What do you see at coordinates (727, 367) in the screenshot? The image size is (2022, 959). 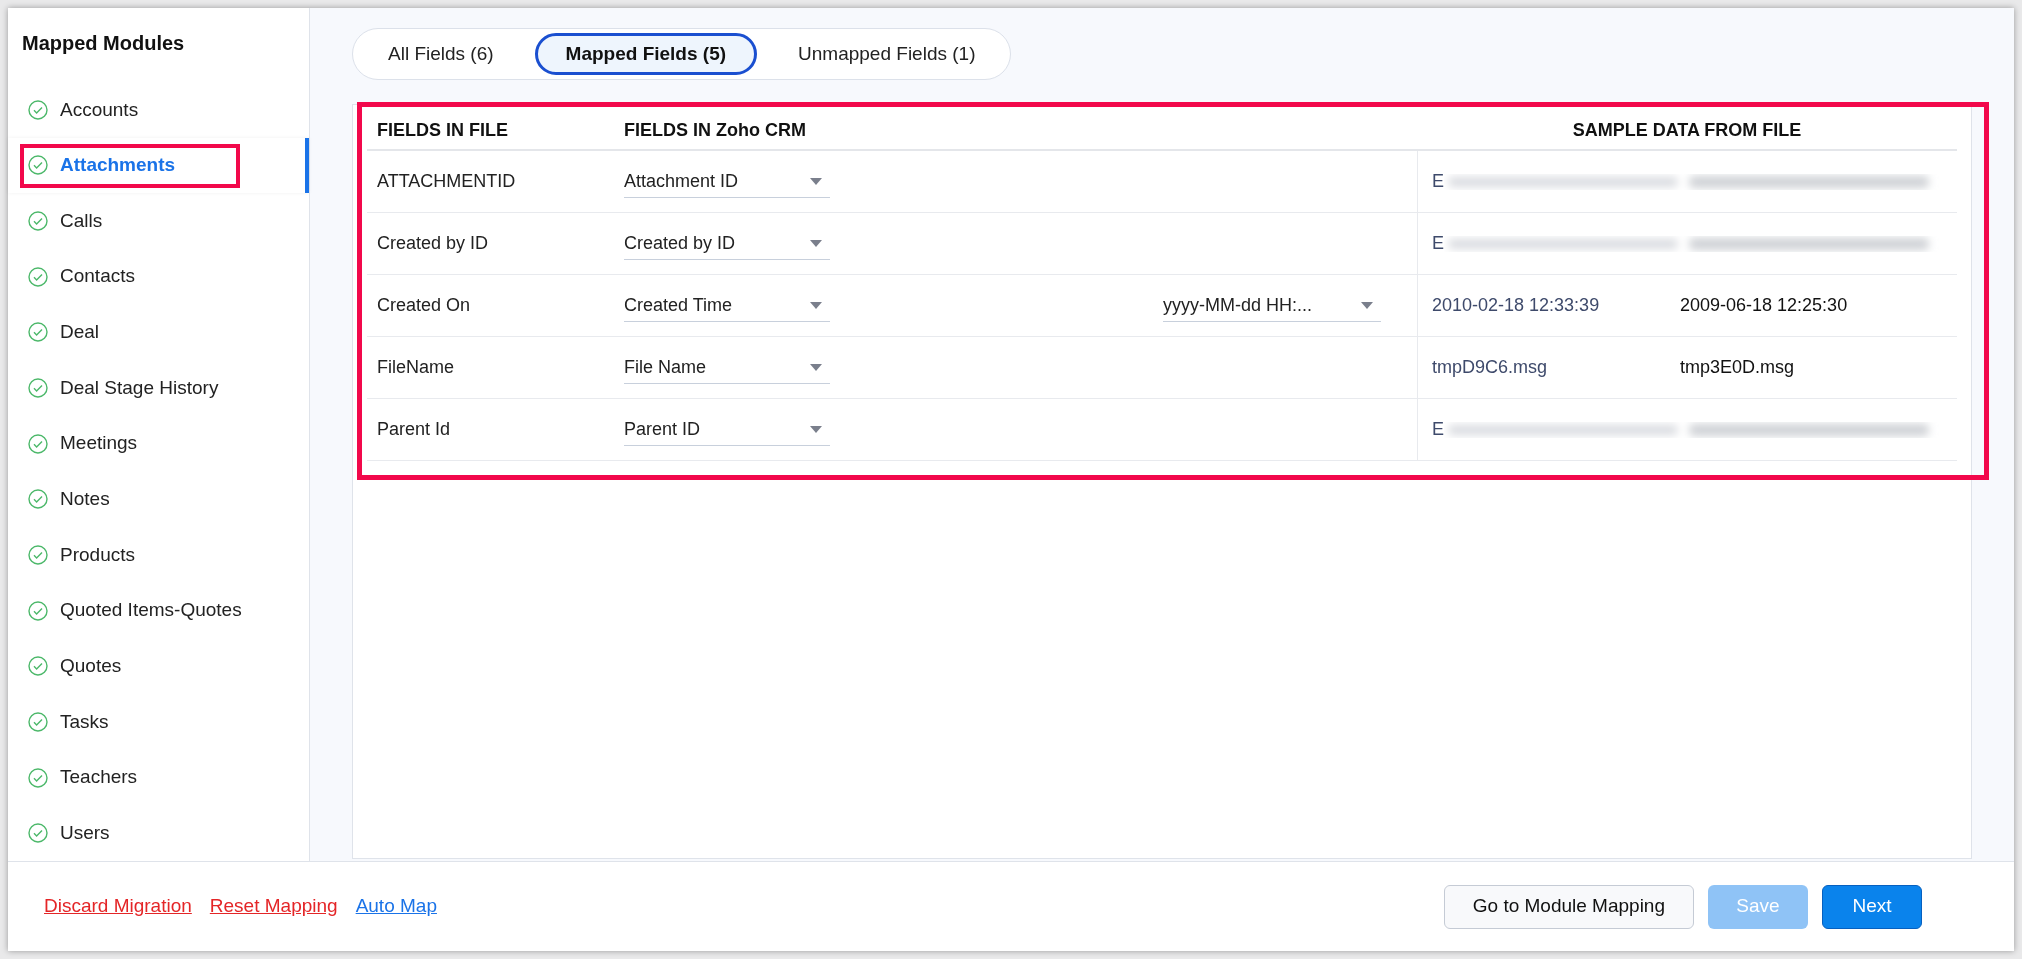 I see `field-dropdown: File Name` at bounding box center [727, 367].